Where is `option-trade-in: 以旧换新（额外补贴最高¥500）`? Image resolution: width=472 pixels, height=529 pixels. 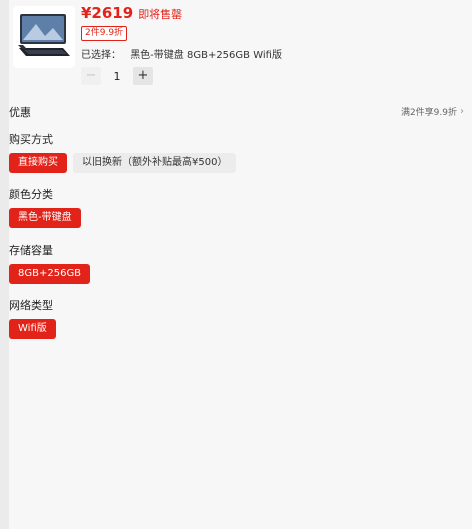
option-trade-in: 以旧换新（额外补贴最高¥500） is located at coordinates (155, 163).